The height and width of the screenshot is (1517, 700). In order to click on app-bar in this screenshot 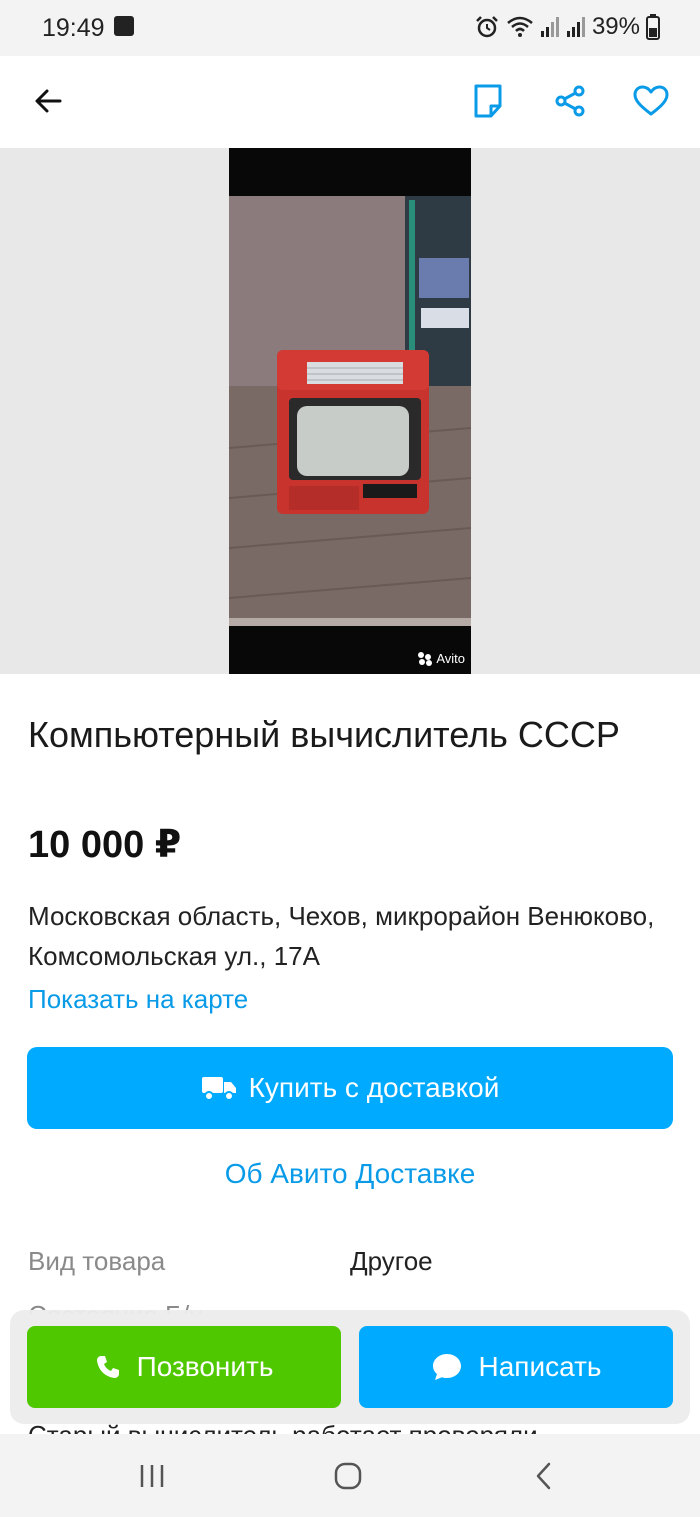, I will do `click(350, 102)`.